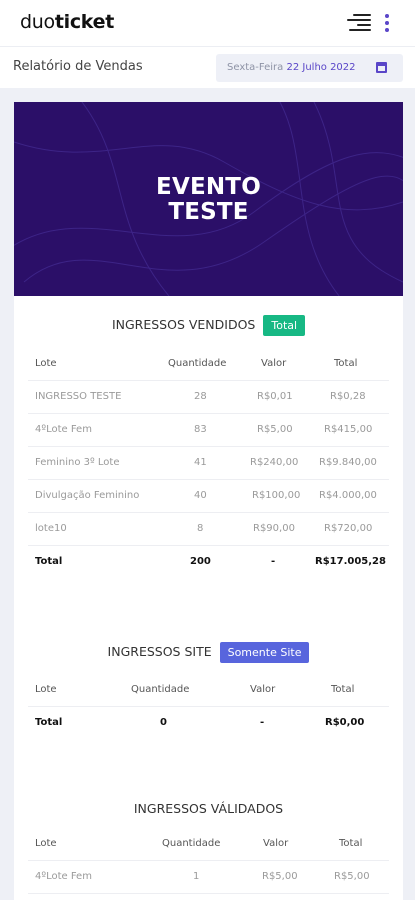 Image resolution: width=415 pixels, height=900 pixels. I want to click on table-row: Feminino 3º Lote 41 R$240,00 R$9.840,00, so click(208, 463).